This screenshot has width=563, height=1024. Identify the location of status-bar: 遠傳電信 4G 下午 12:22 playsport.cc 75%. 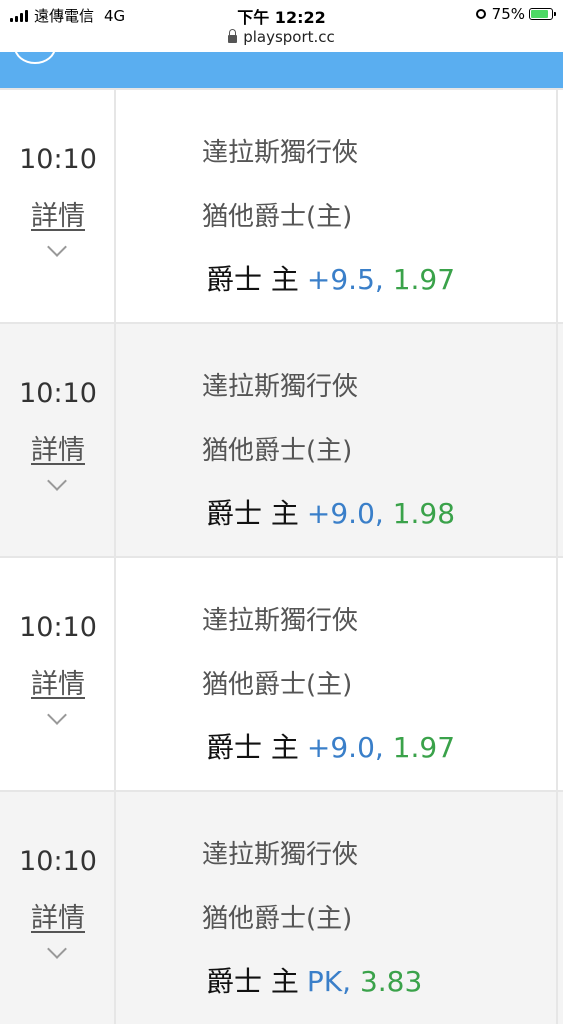
(281, 26).